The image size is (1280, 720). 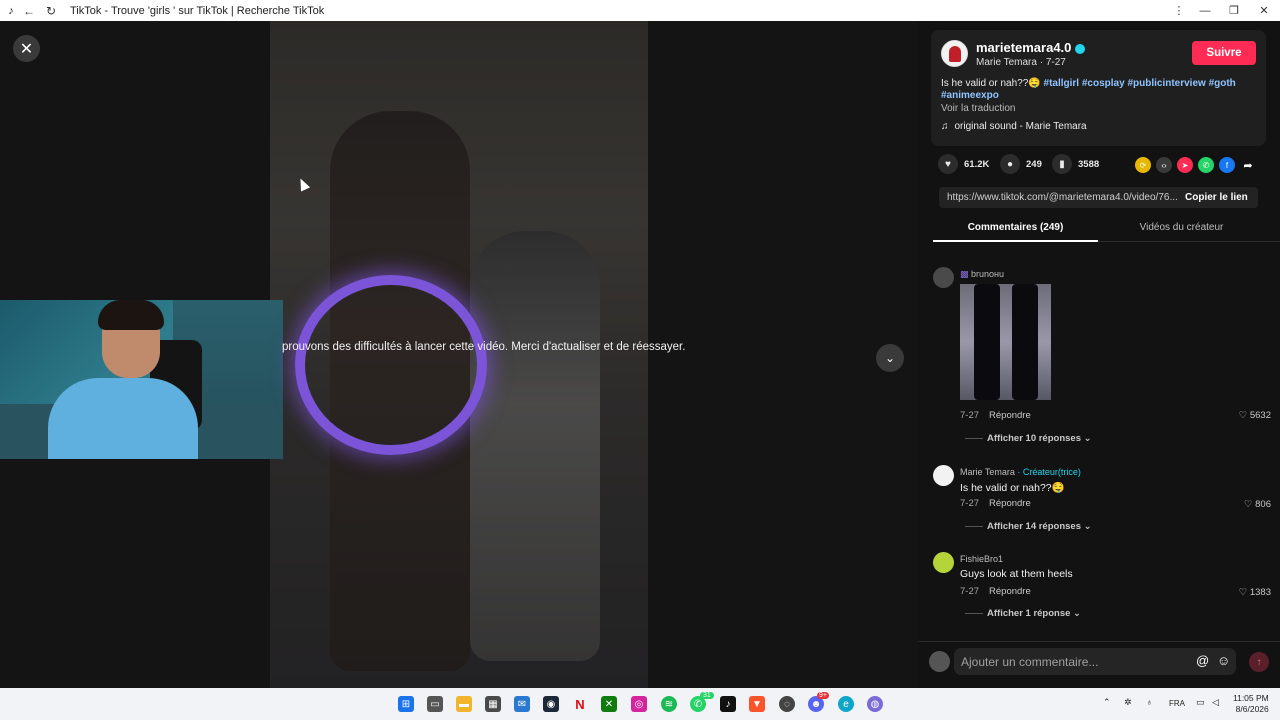 I want to click on edge-browser-icon: e, so click(x=846, y=704).